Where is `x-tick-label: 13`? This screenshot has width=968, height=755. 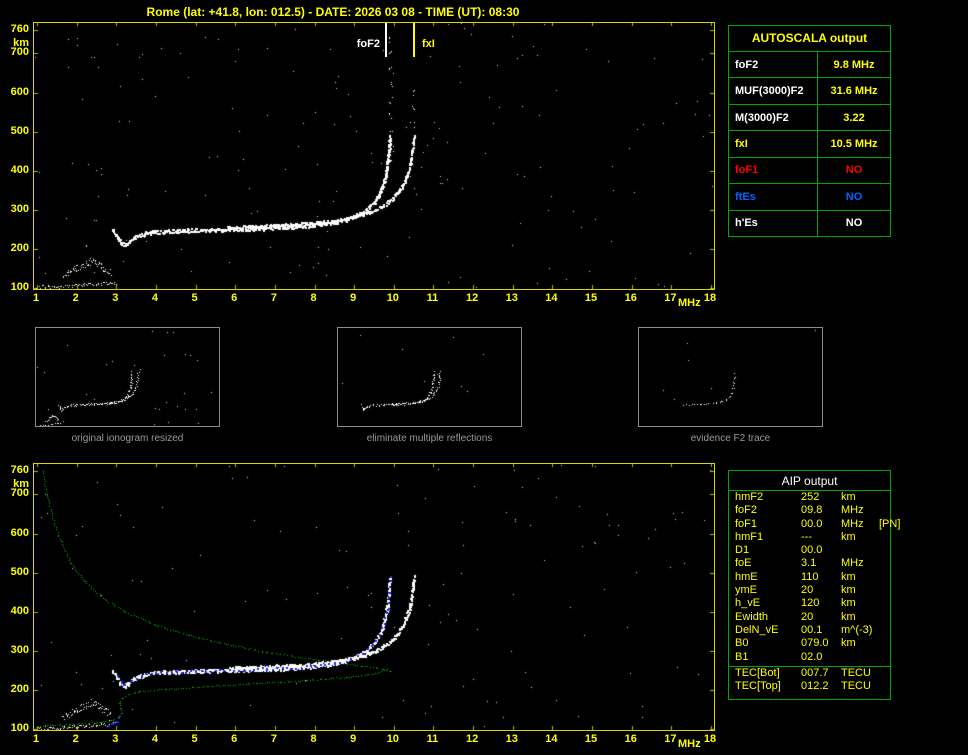
x-tick-label: 13 is located at coordinates (511, 739).